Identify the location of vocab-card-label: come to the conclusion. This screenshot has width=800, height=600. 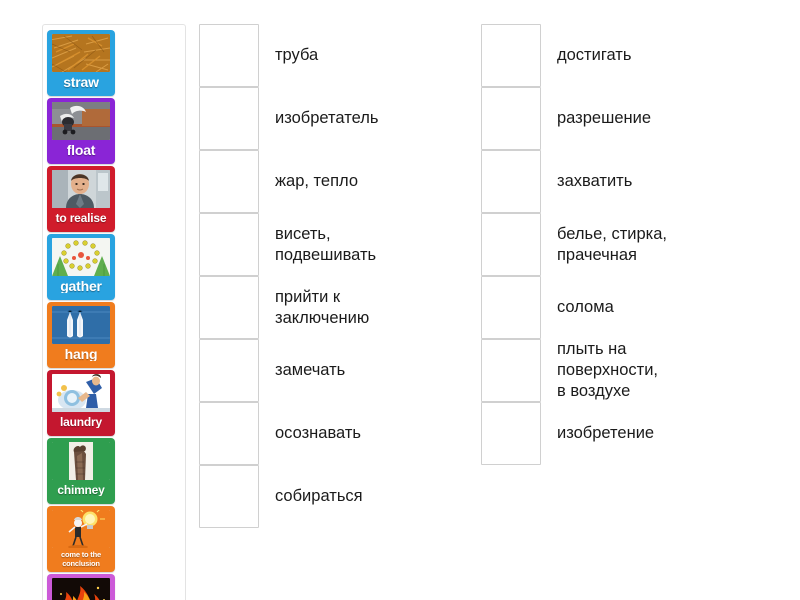
(81, 559).